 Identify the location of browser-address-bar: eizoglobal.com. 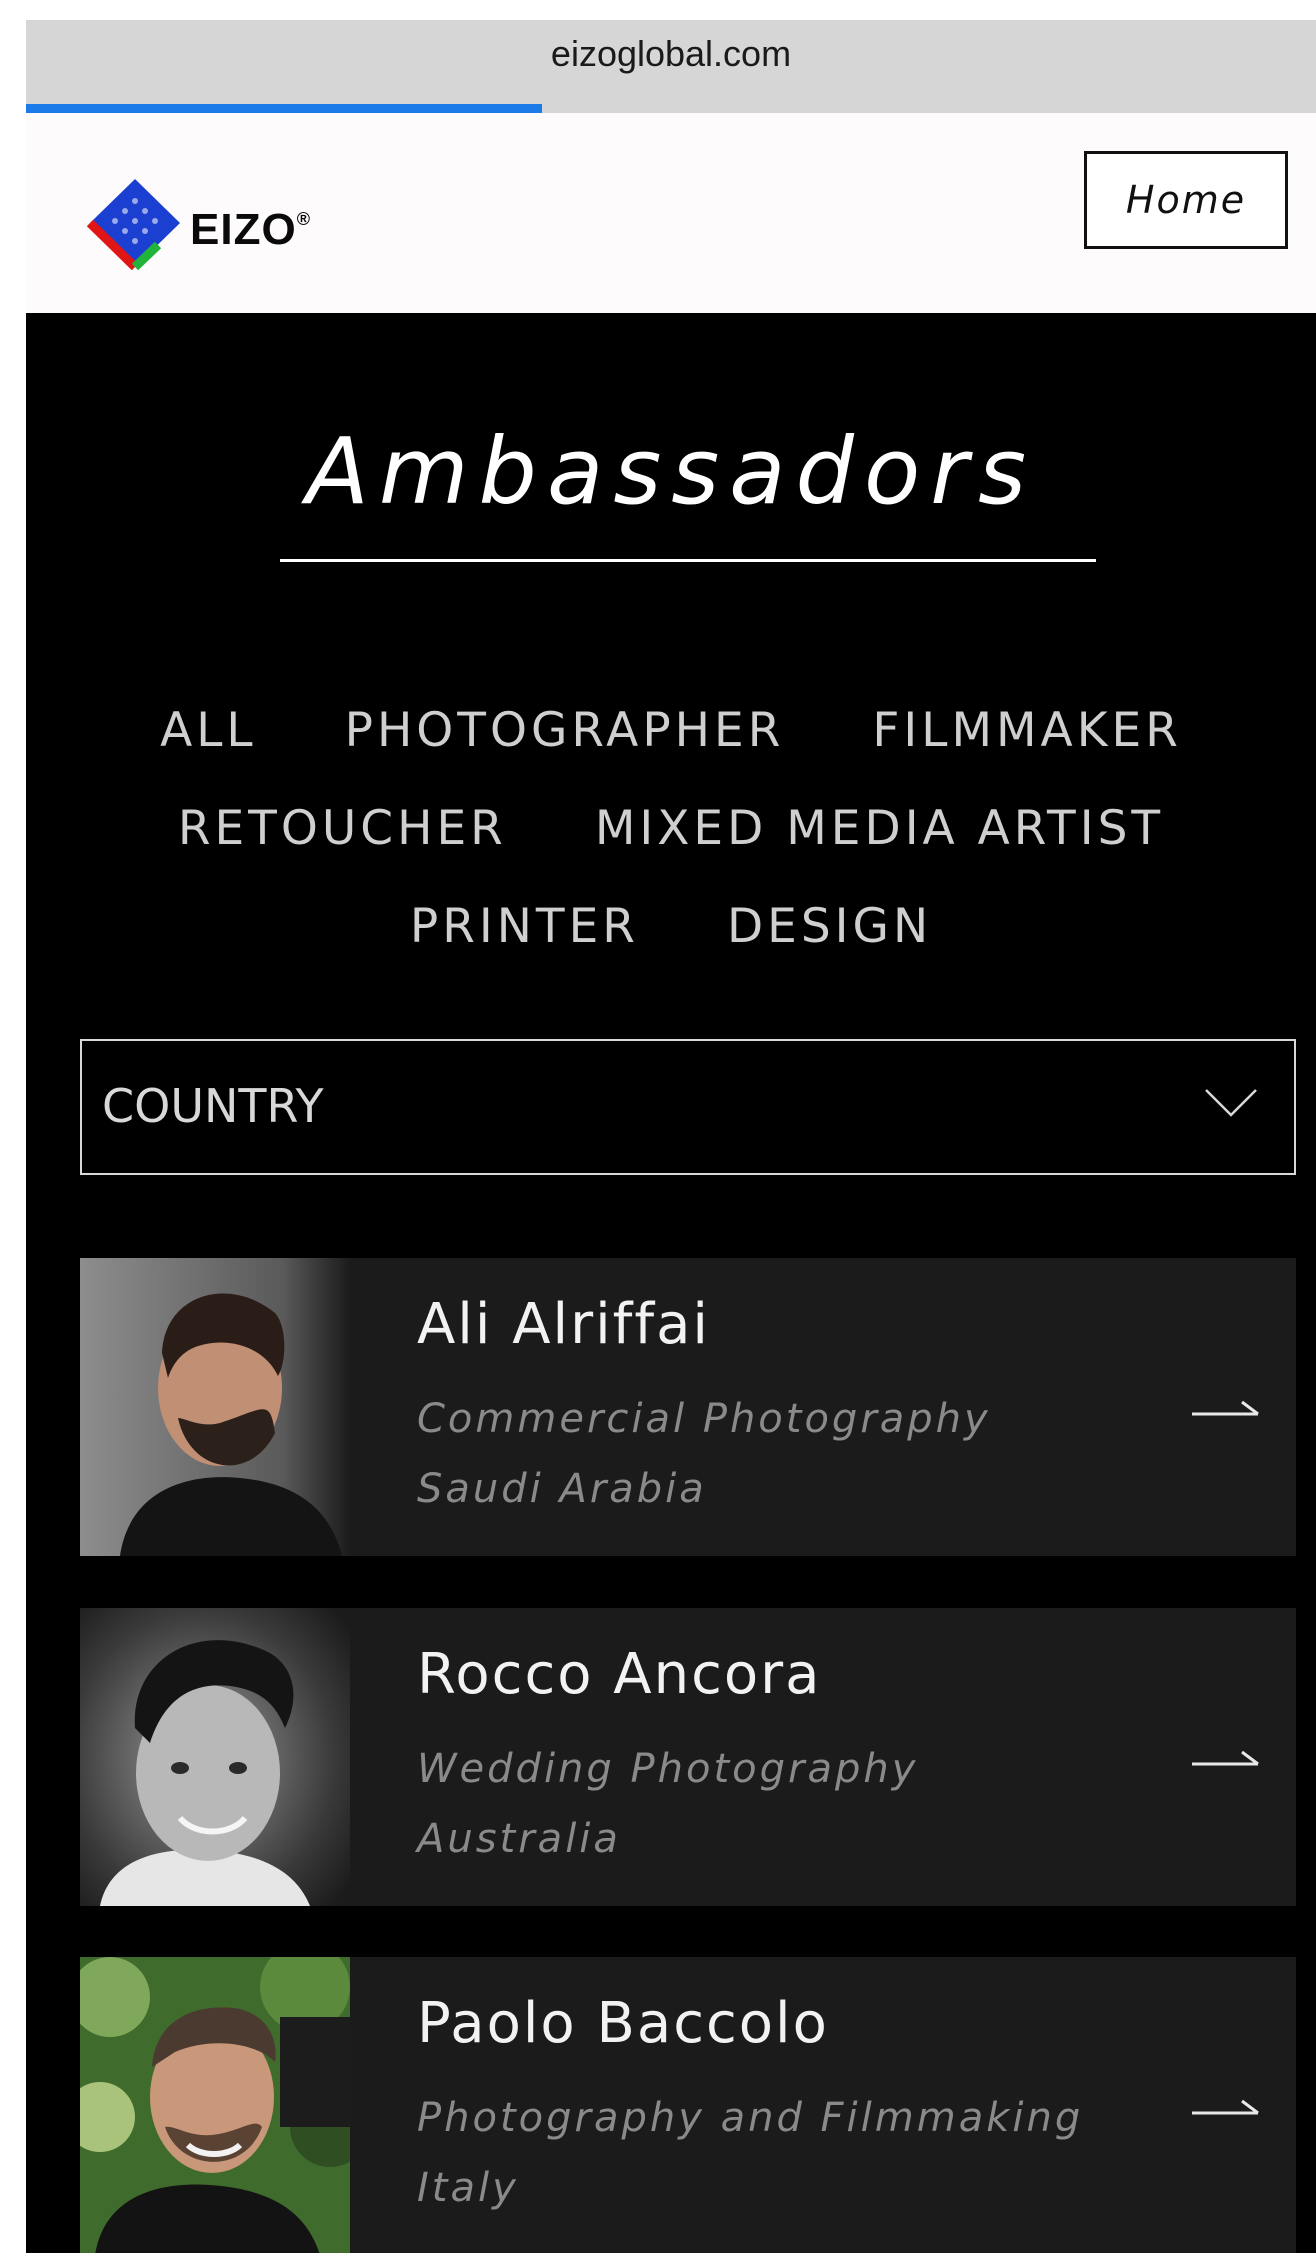
(671, 66).